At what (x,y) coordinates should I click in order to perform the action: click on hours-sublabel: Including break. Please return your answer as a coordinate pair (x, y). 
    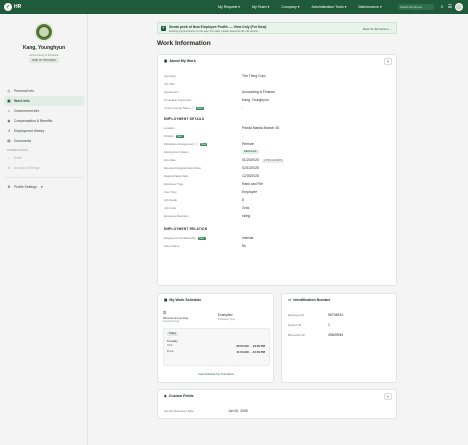
    Looking at the image, I should click on (171, 321).